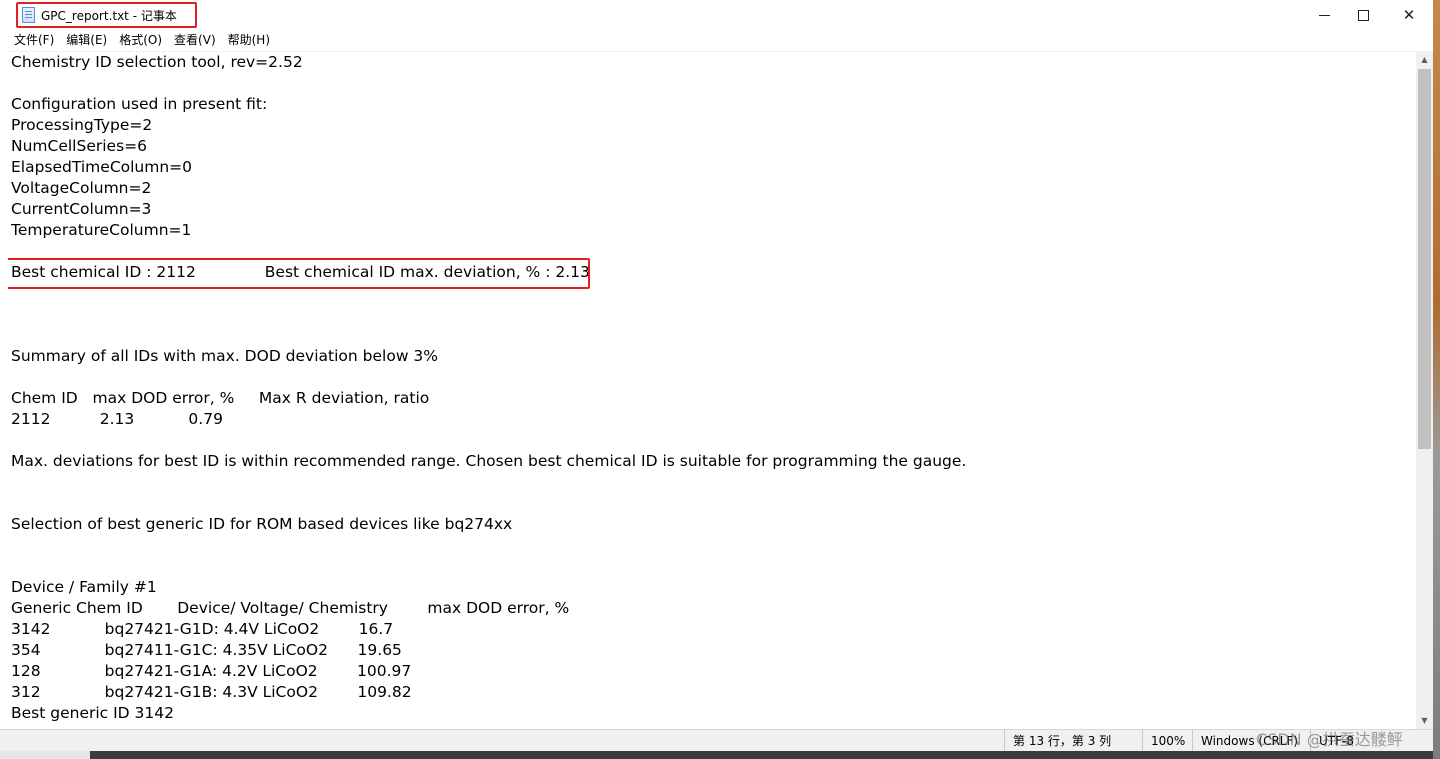 Image resolution: width=1440 pixels, height=759 pixels. Describe the element at coordinates (488, 587) in the screenshot. I see `text-line: Device / Family #1` at that location.